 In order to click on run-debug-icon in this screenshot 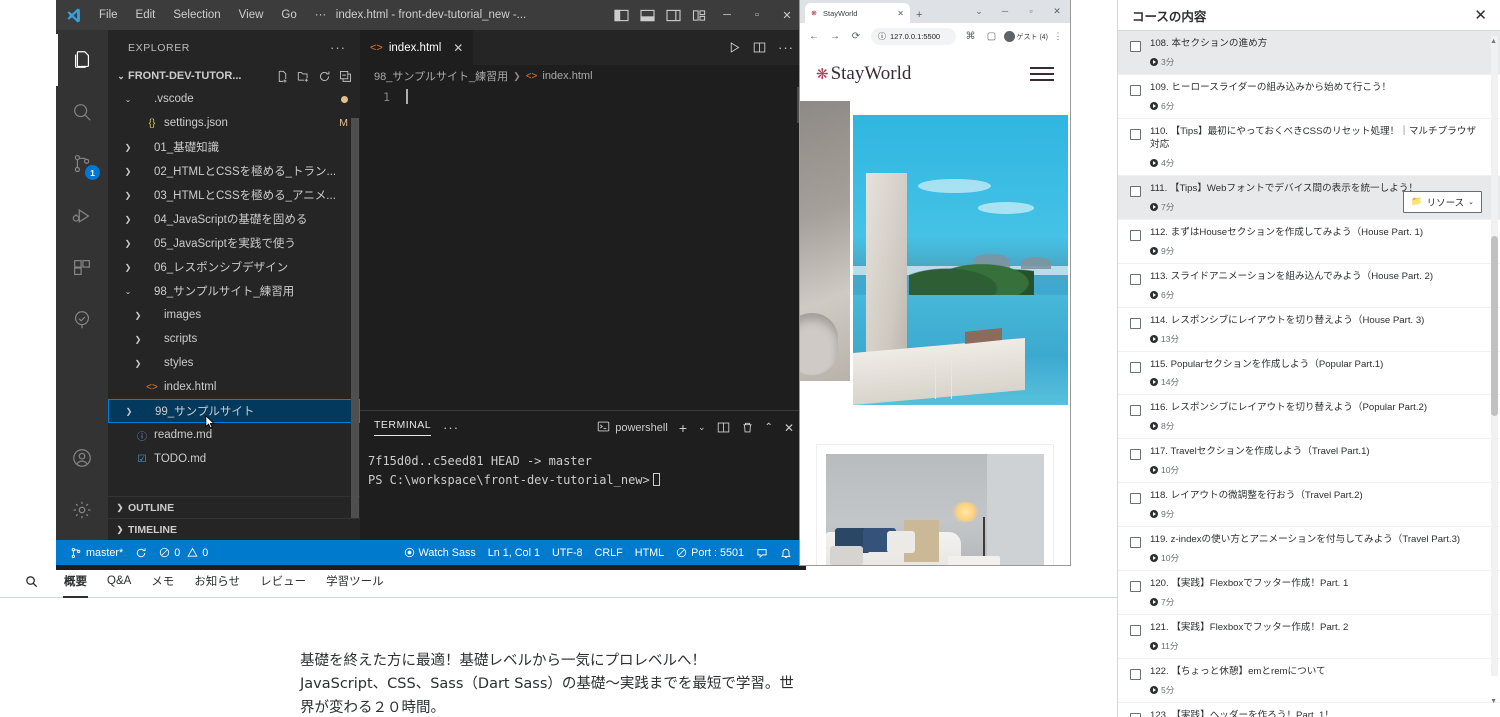, I will do `click(82, 216)`.